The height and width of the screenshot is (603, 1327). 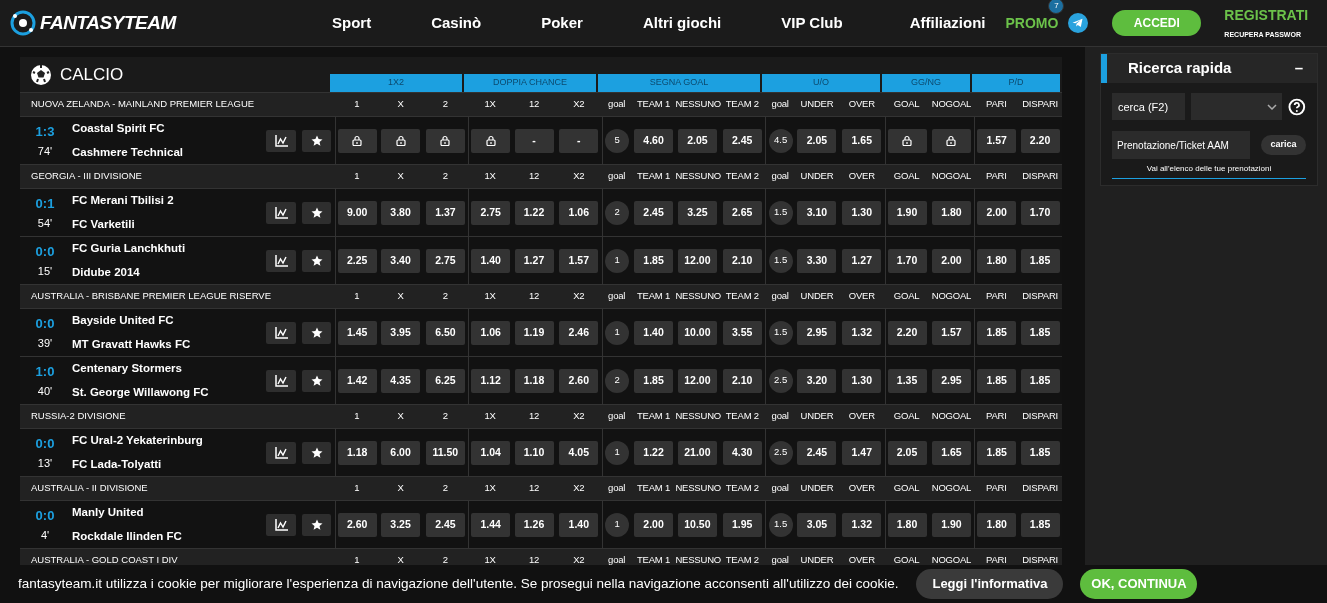 I want to click on odds-button: 1.19, so click(x=534, y=332).